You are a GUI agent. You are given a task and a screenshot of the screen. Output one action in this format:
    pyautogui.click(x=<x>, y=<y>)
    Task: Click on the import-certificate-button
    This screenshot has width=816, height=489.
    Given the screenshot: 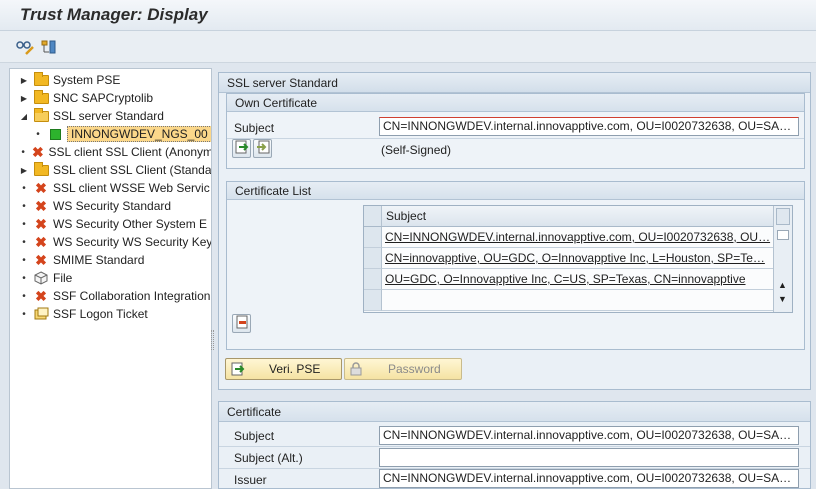 What is the action you would take?
    pyautogui.click(x=262, y=148)
    